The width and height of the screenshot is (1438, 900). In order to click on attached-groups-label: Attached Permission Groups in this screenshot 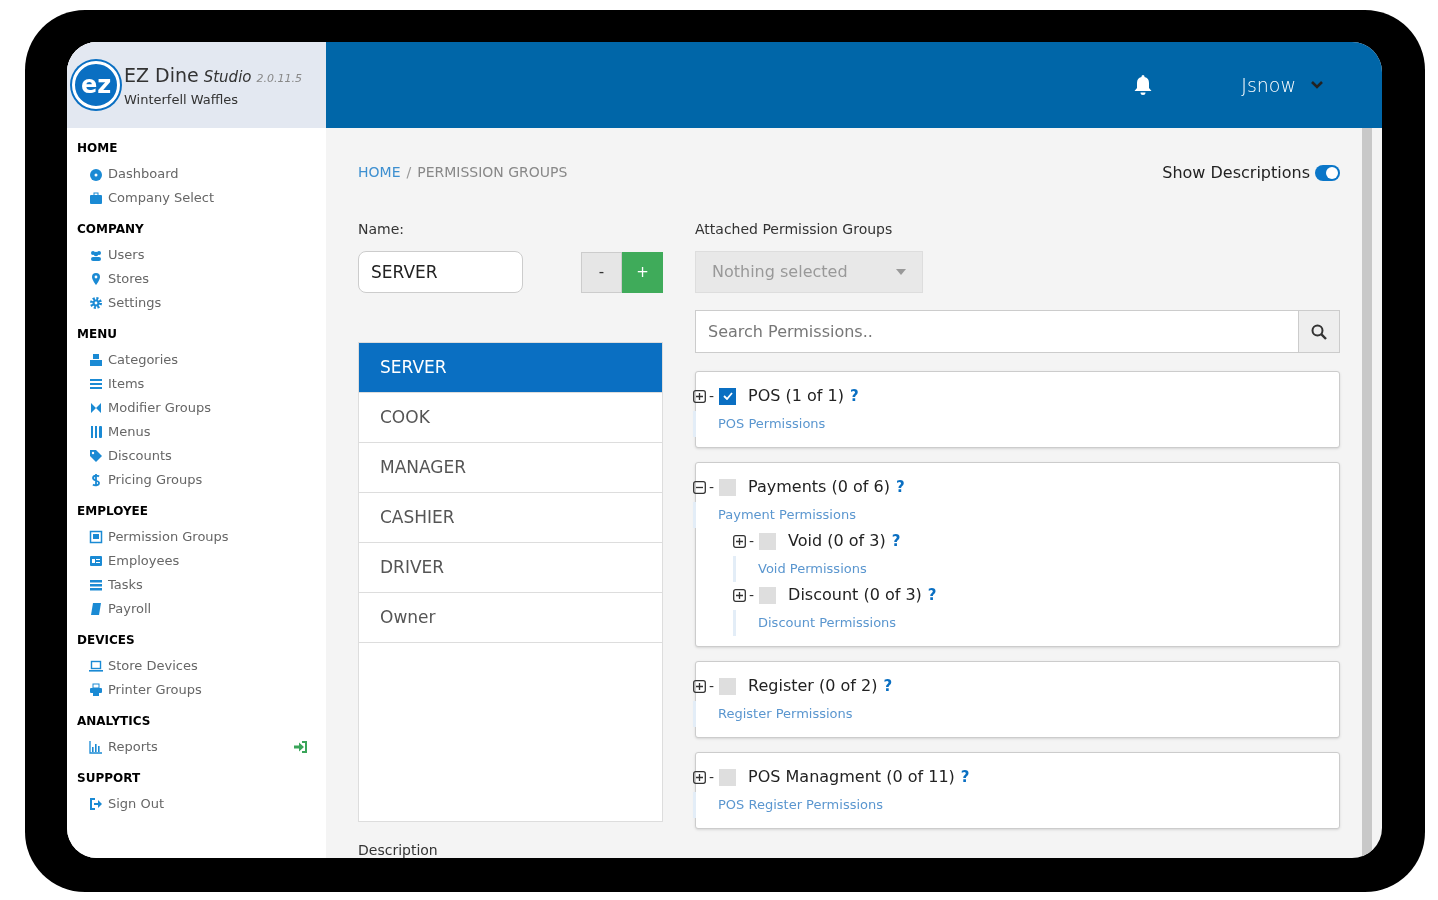, I will do `click(794, 229)`.